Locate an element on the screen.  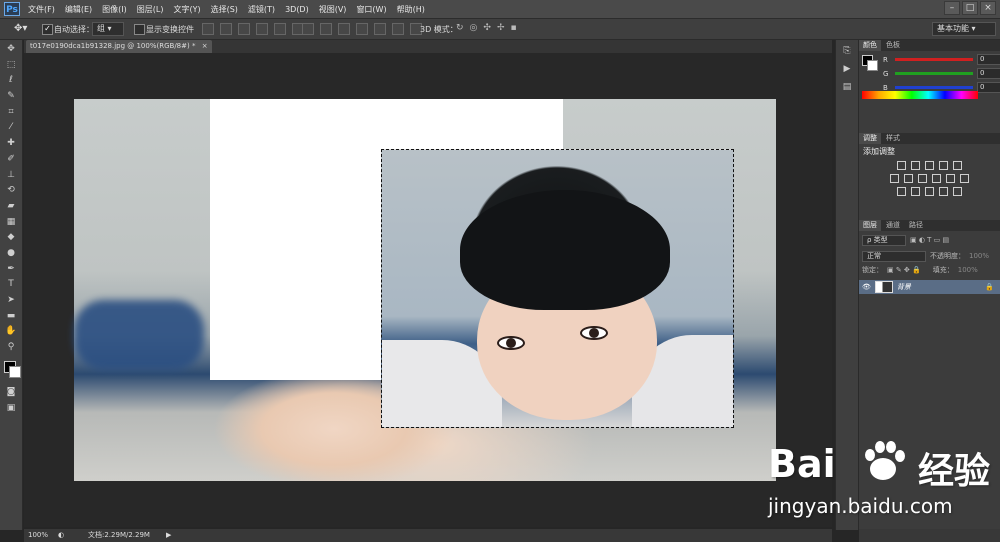
minimize-button: – is located at coordinates (952, 8).